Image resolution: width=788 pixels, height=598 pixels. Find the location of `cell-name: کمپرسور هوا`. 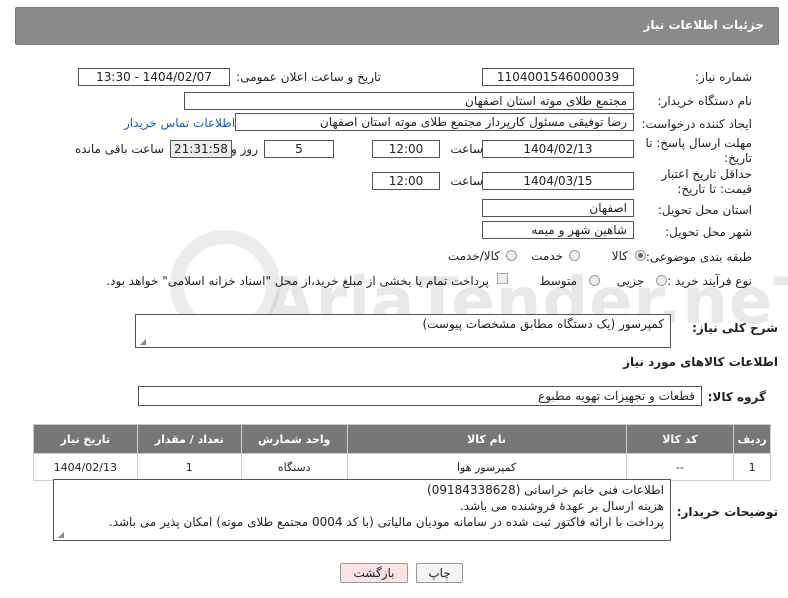

cell-name: کمپرسور هوا is located at coordinates (486, 467).